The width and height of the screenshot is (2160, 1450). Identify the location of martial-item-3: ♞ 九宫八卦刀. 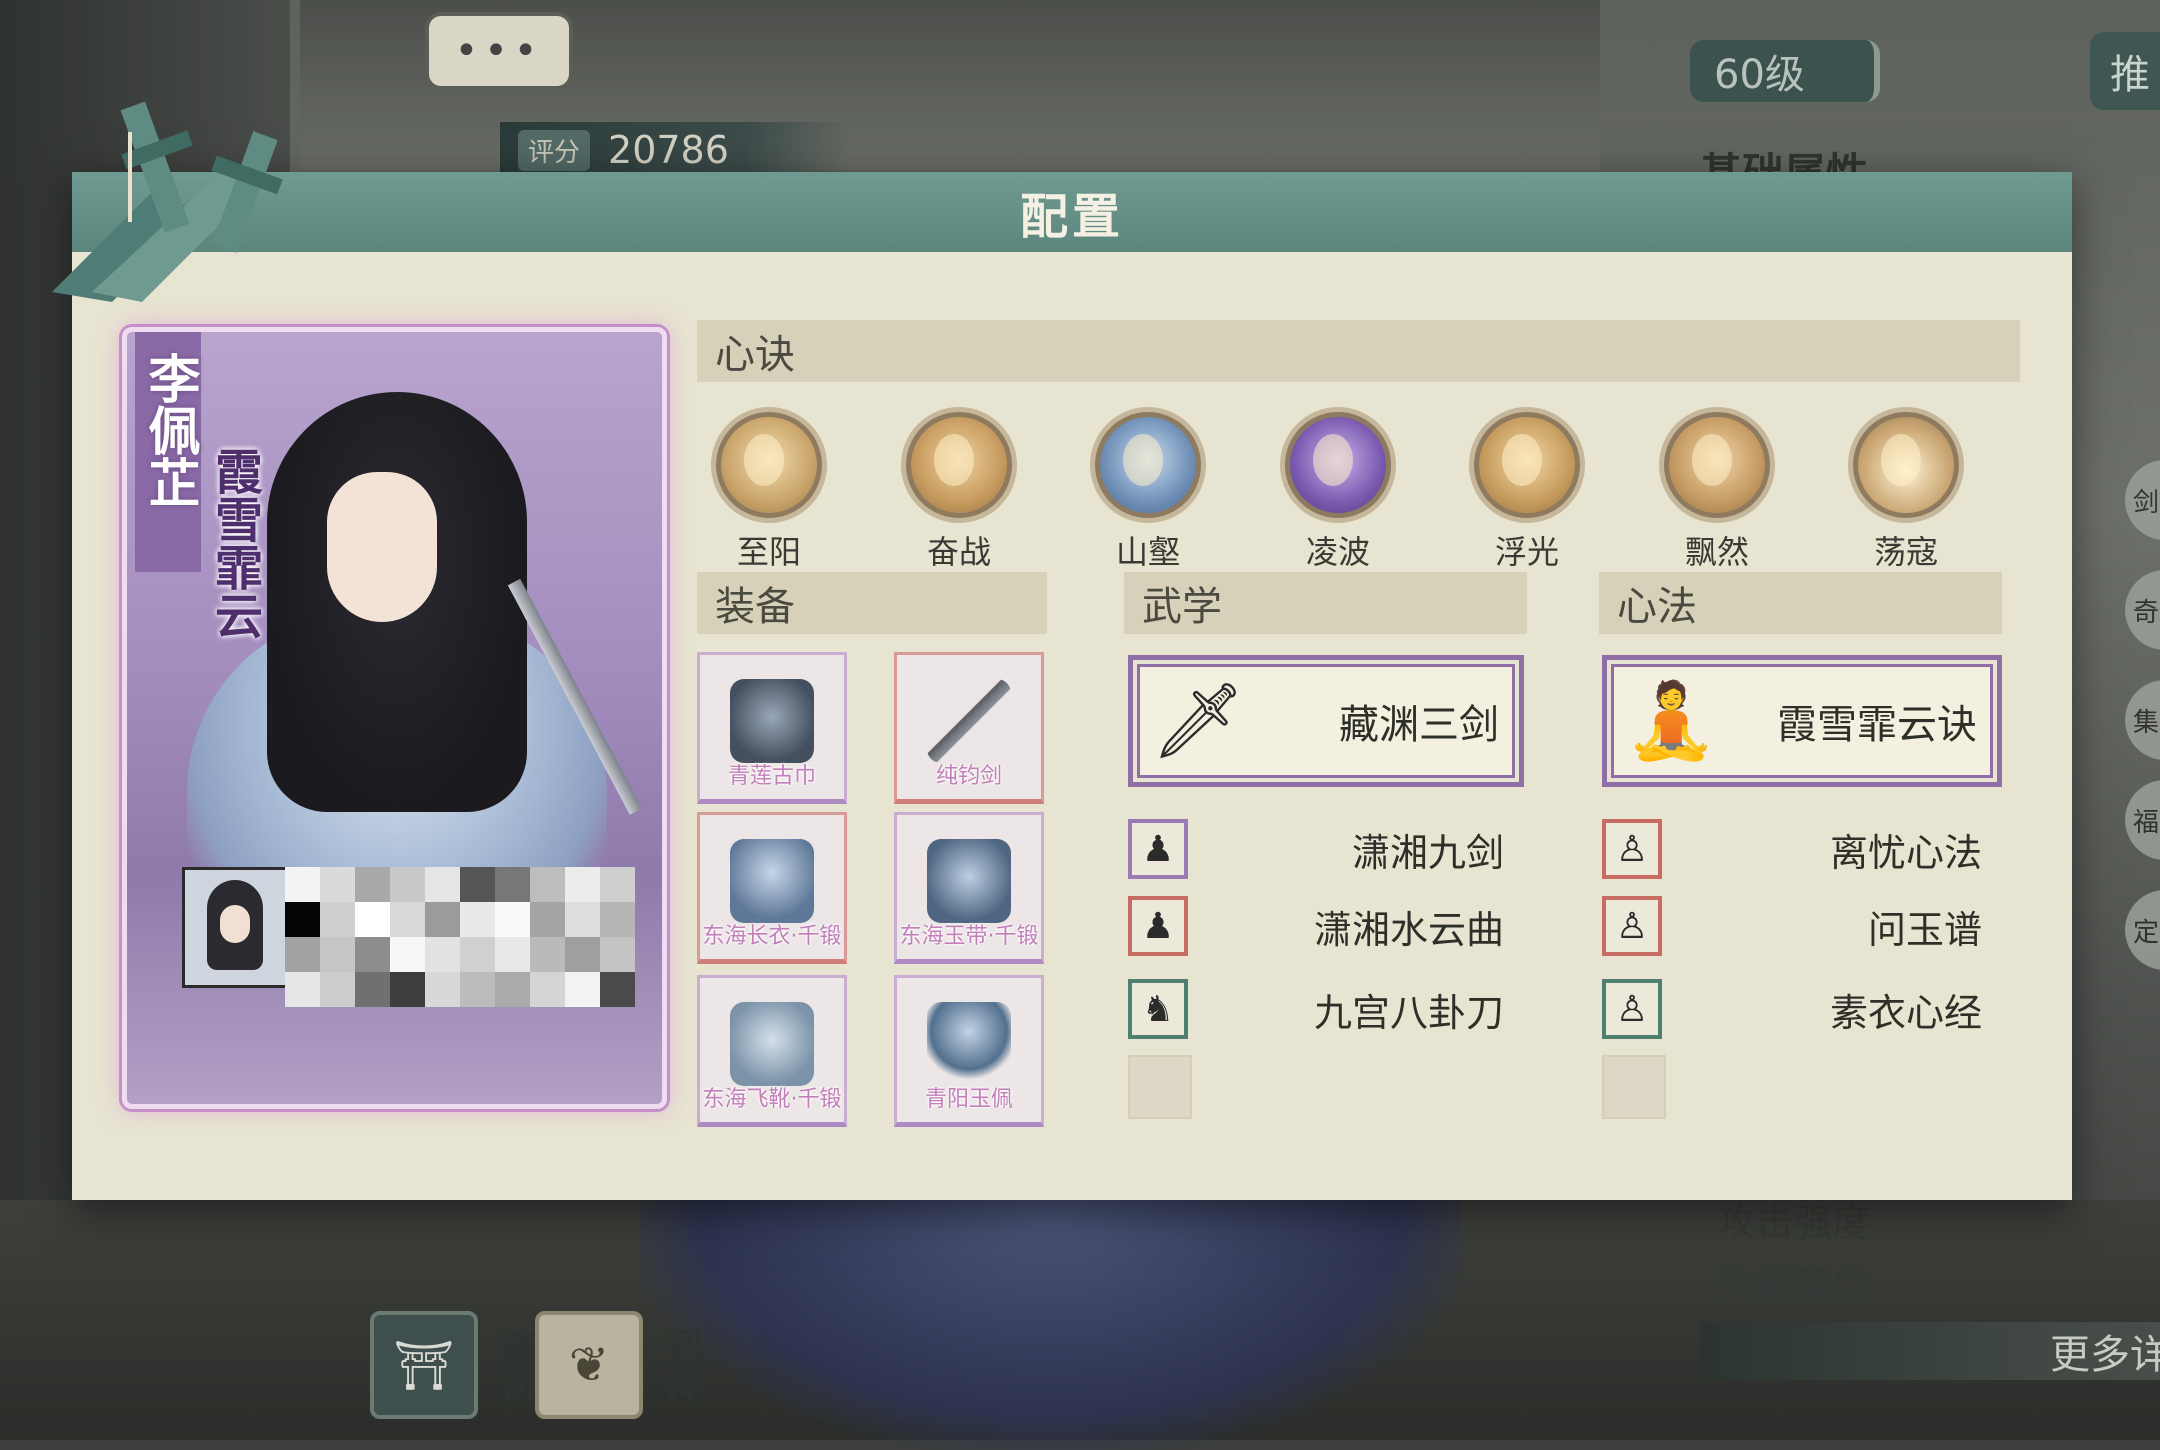
(1326, 1009).